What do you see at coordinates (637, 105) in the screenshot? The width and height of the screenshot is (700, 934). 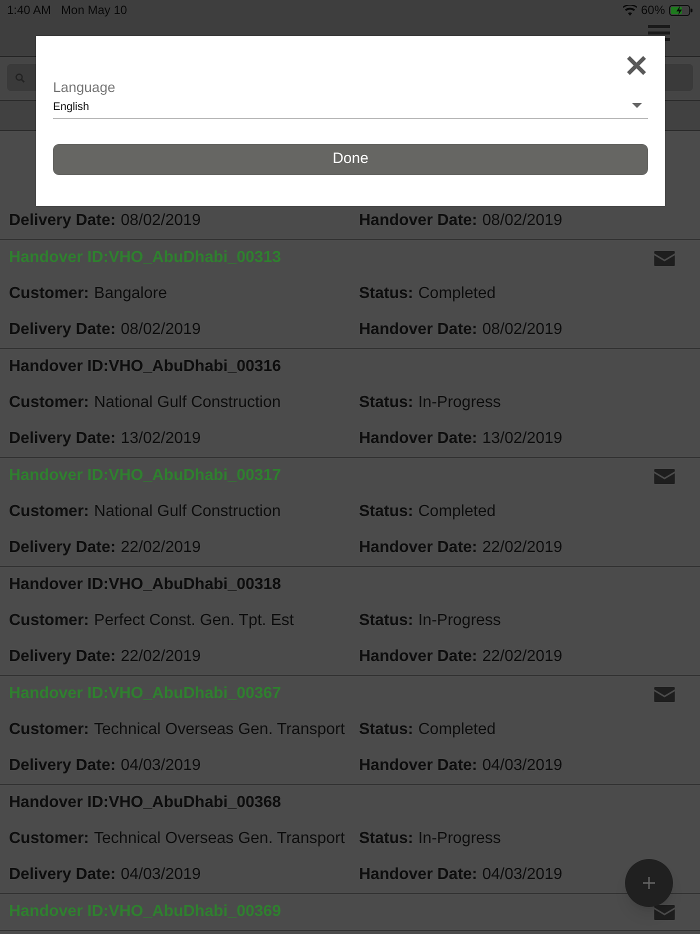 I see `dropdown-caret-icon` at bounding box center [637, 105].